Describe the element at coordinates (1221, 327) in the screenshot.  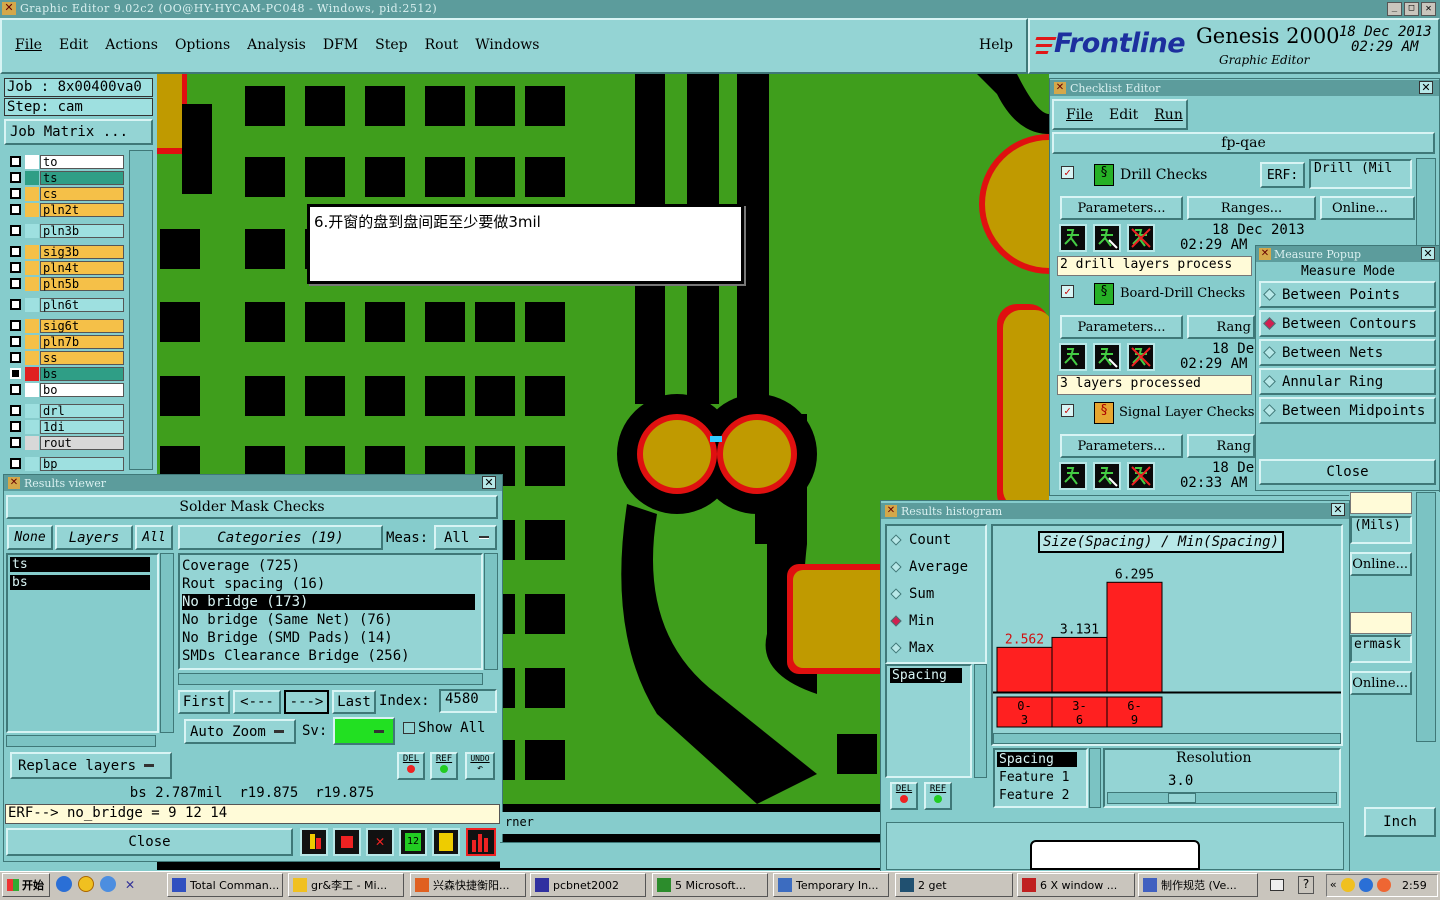
I see `check-2-ranges-button: Rang` at that location.